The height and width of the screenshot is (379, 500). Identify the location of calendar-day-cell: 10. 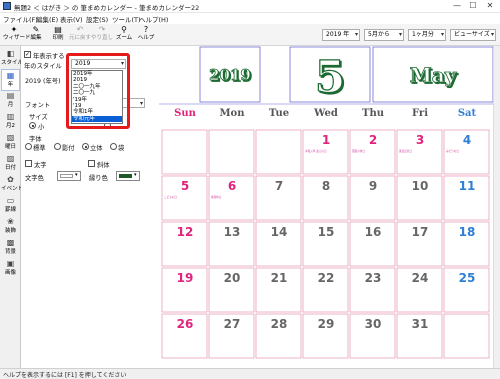
(419, 198).